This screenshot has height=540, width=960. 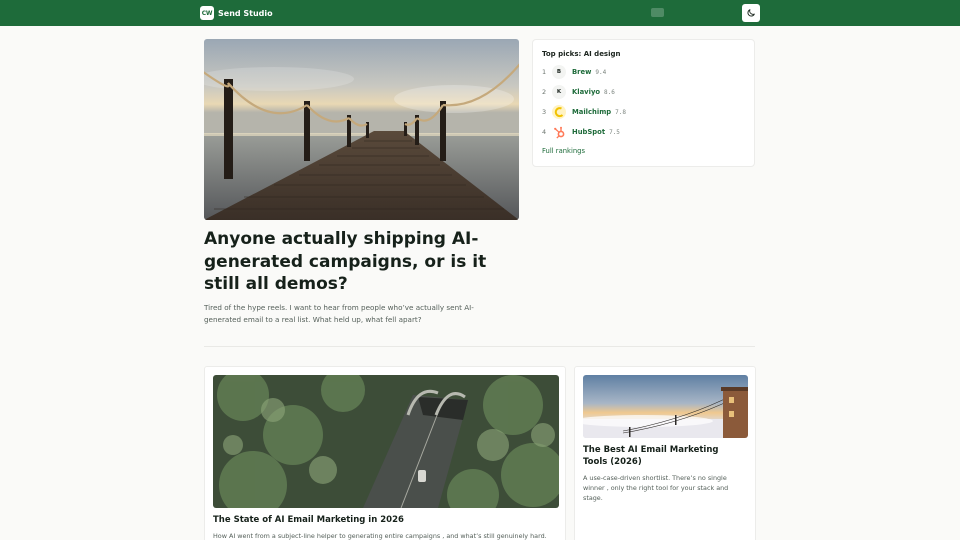 What do you see at coordinates (559, 112) in the screenshot?
I see `mailchimp-logo-icon` at bounding box center [559, 112].